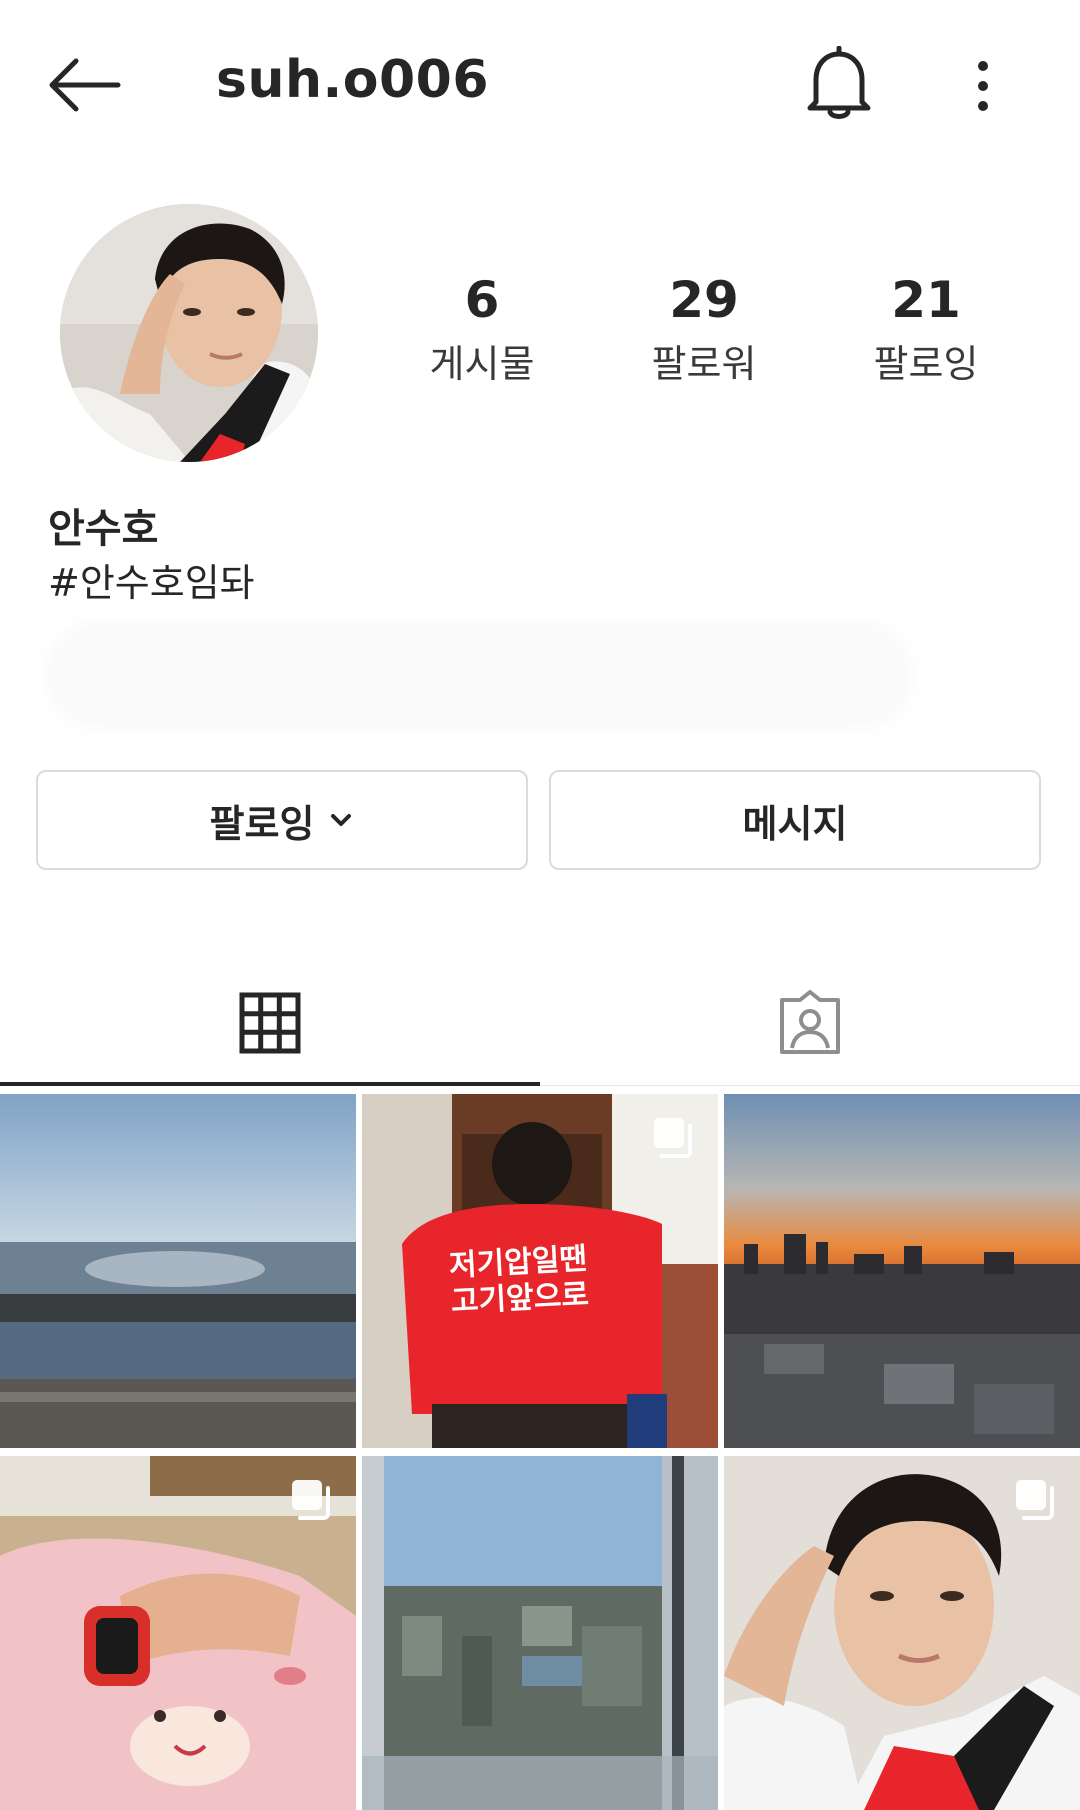  What do you see at coordinates (704, 332) in the screenshot?
I see `stat-followers: 29 팔로워` at bounding box center [704, 332].